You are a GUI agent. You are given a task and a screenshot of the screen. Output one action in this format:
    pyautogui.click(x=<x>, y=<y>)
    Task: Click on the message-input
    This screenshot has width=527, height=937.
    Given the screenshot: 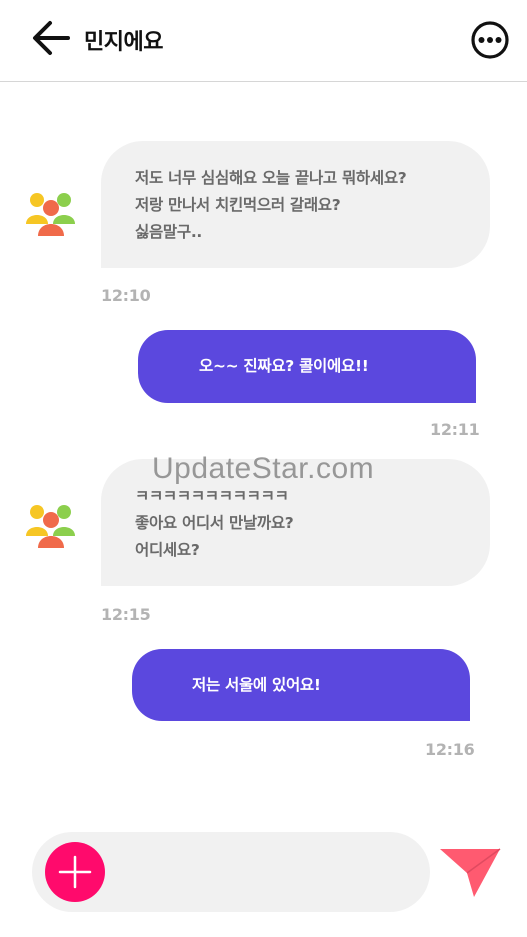 What is the action you would take?
    pyautogui.click(x=263, y=872)
    